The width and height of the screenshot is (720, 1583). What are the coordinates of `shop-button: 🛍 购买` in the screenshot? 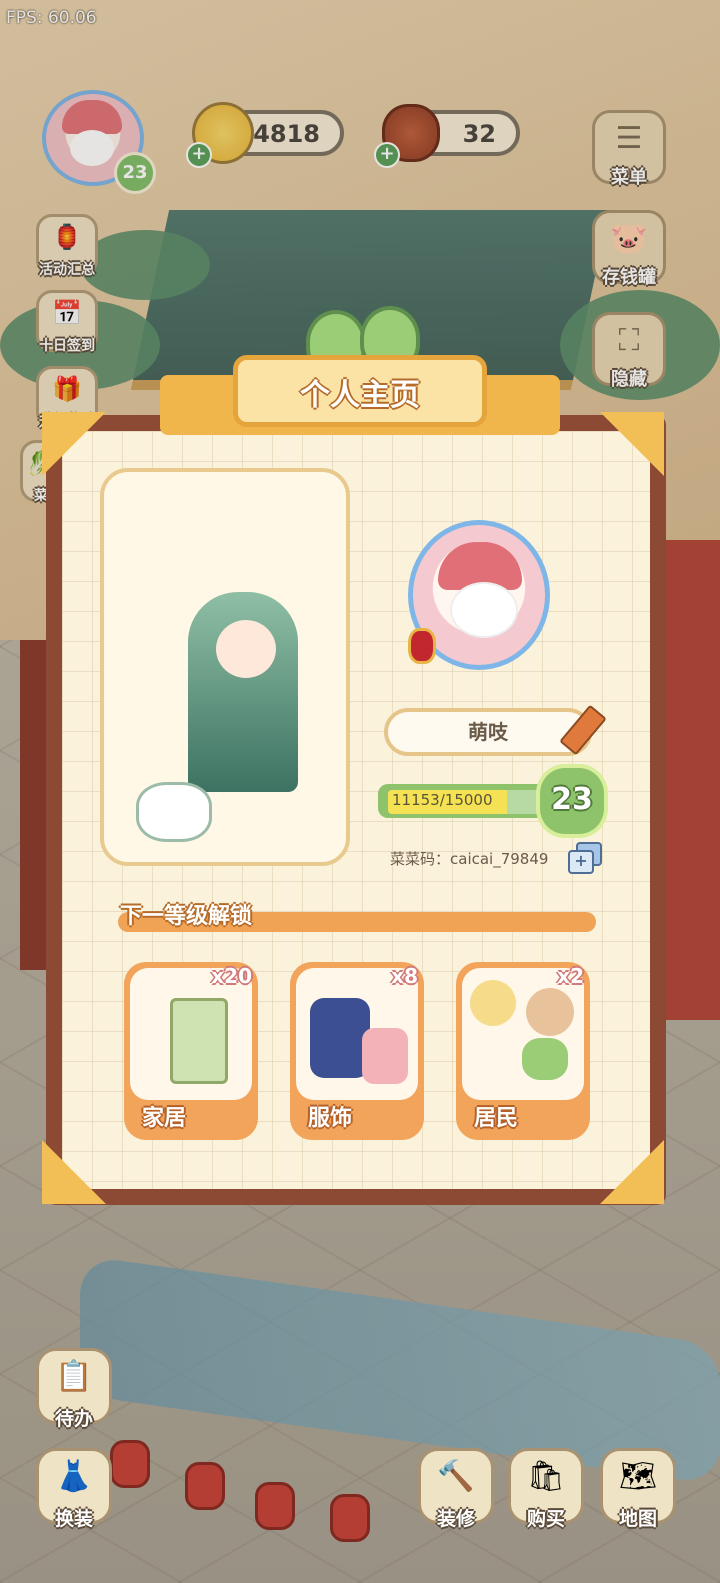 It's located at (546, 1489).